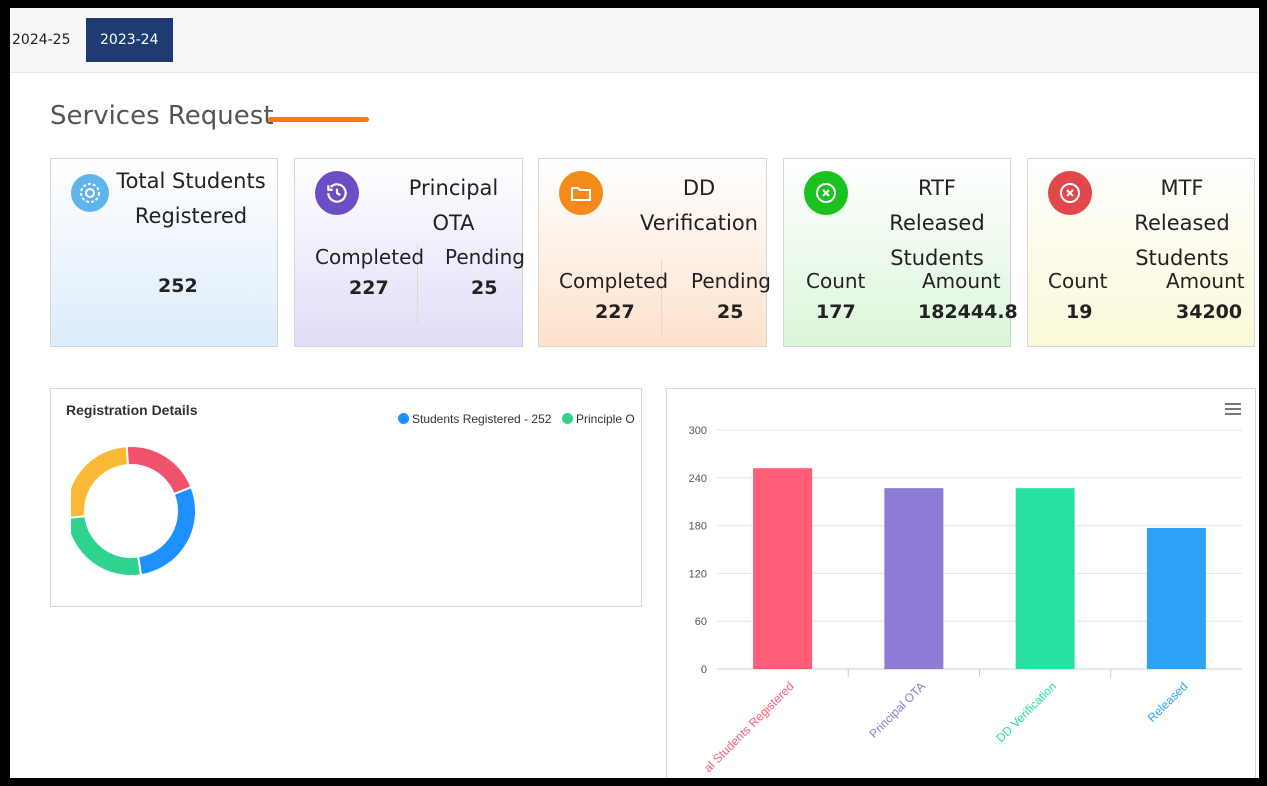 This screenshot has width=1267, height=786. Describe the element at coordinates (1079, 312) in the screenshot. I see `count-value: 19` at that location.